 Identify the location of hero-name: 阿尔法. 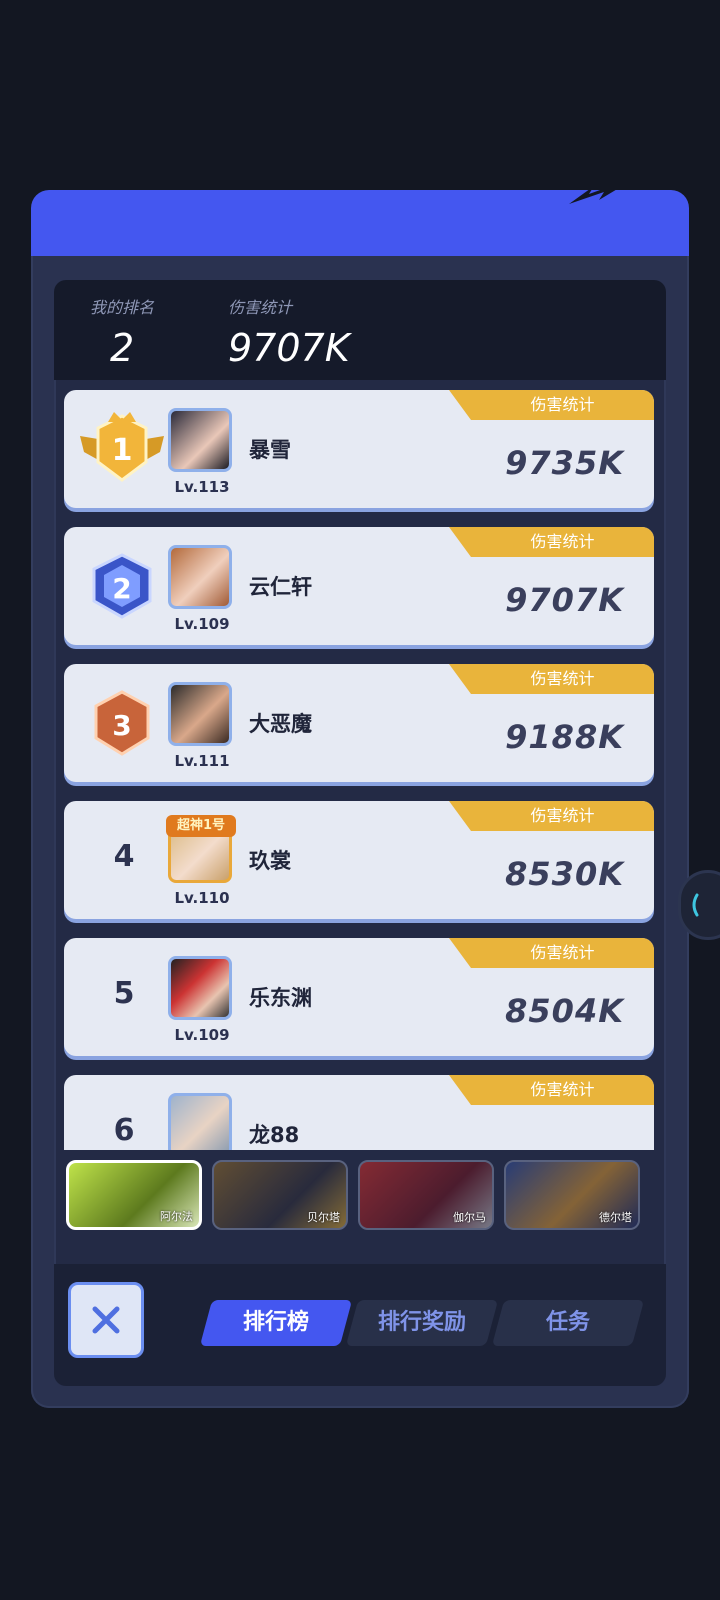
(176, 1216).